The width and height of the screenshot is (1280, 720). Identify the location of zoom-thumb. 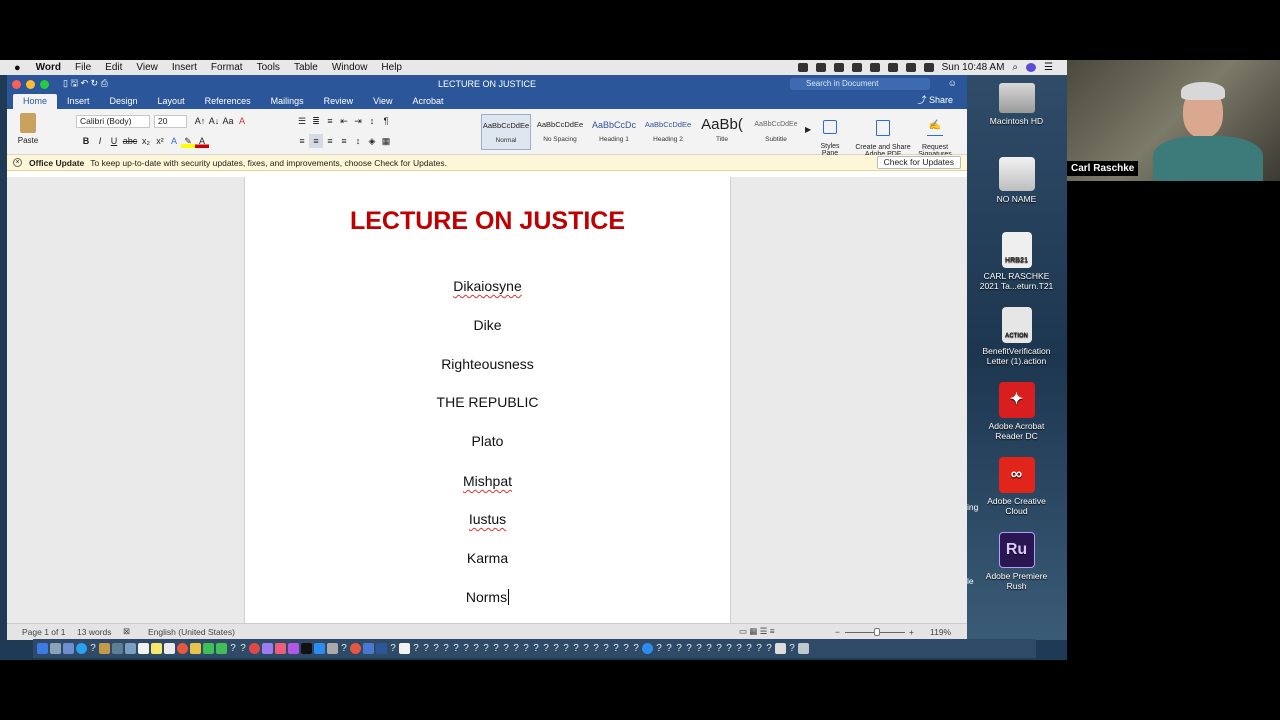
(877, 632).